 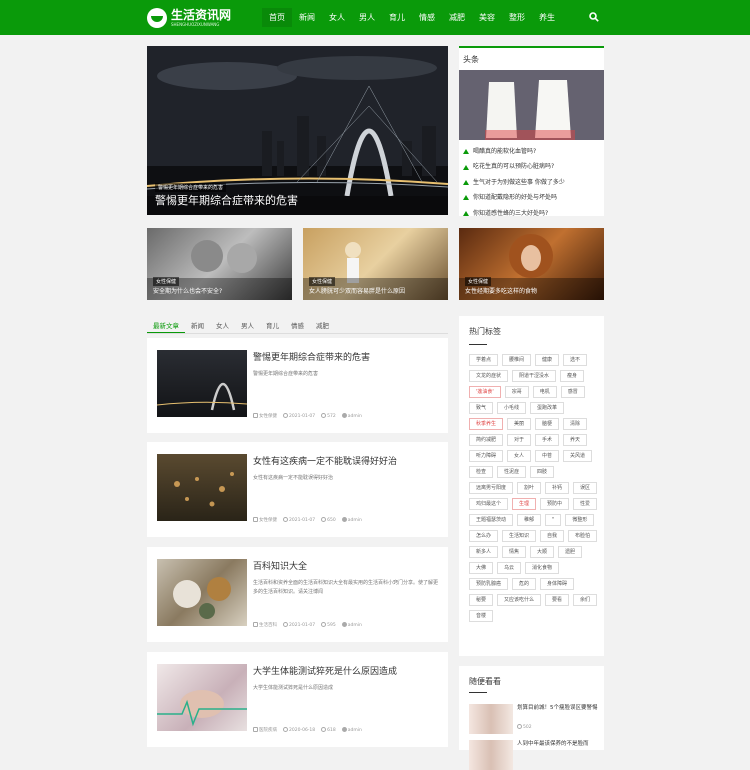 What do you see at coordinates (533, 197) in the screenshot?
I see `headline-item: 你知道配戴隐形的好处与坏处吗` at bounding box center [533, 197].